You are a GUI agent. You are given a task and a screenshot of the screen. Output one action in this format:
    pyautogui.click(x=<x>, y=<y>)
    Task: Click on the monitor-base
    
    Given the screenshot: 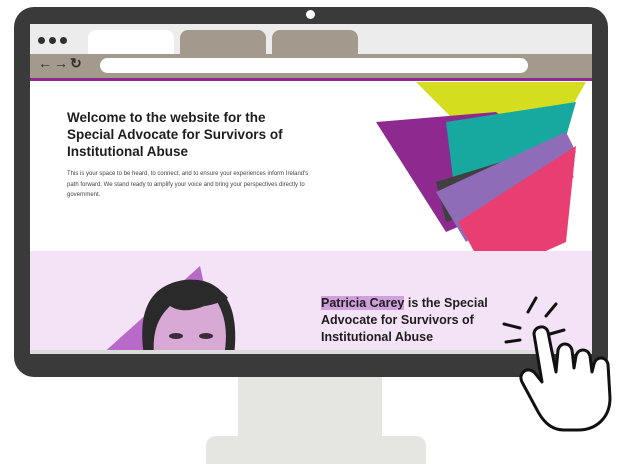 What is the action you would take?
    pyautogui.click(x=316, y=450)
    